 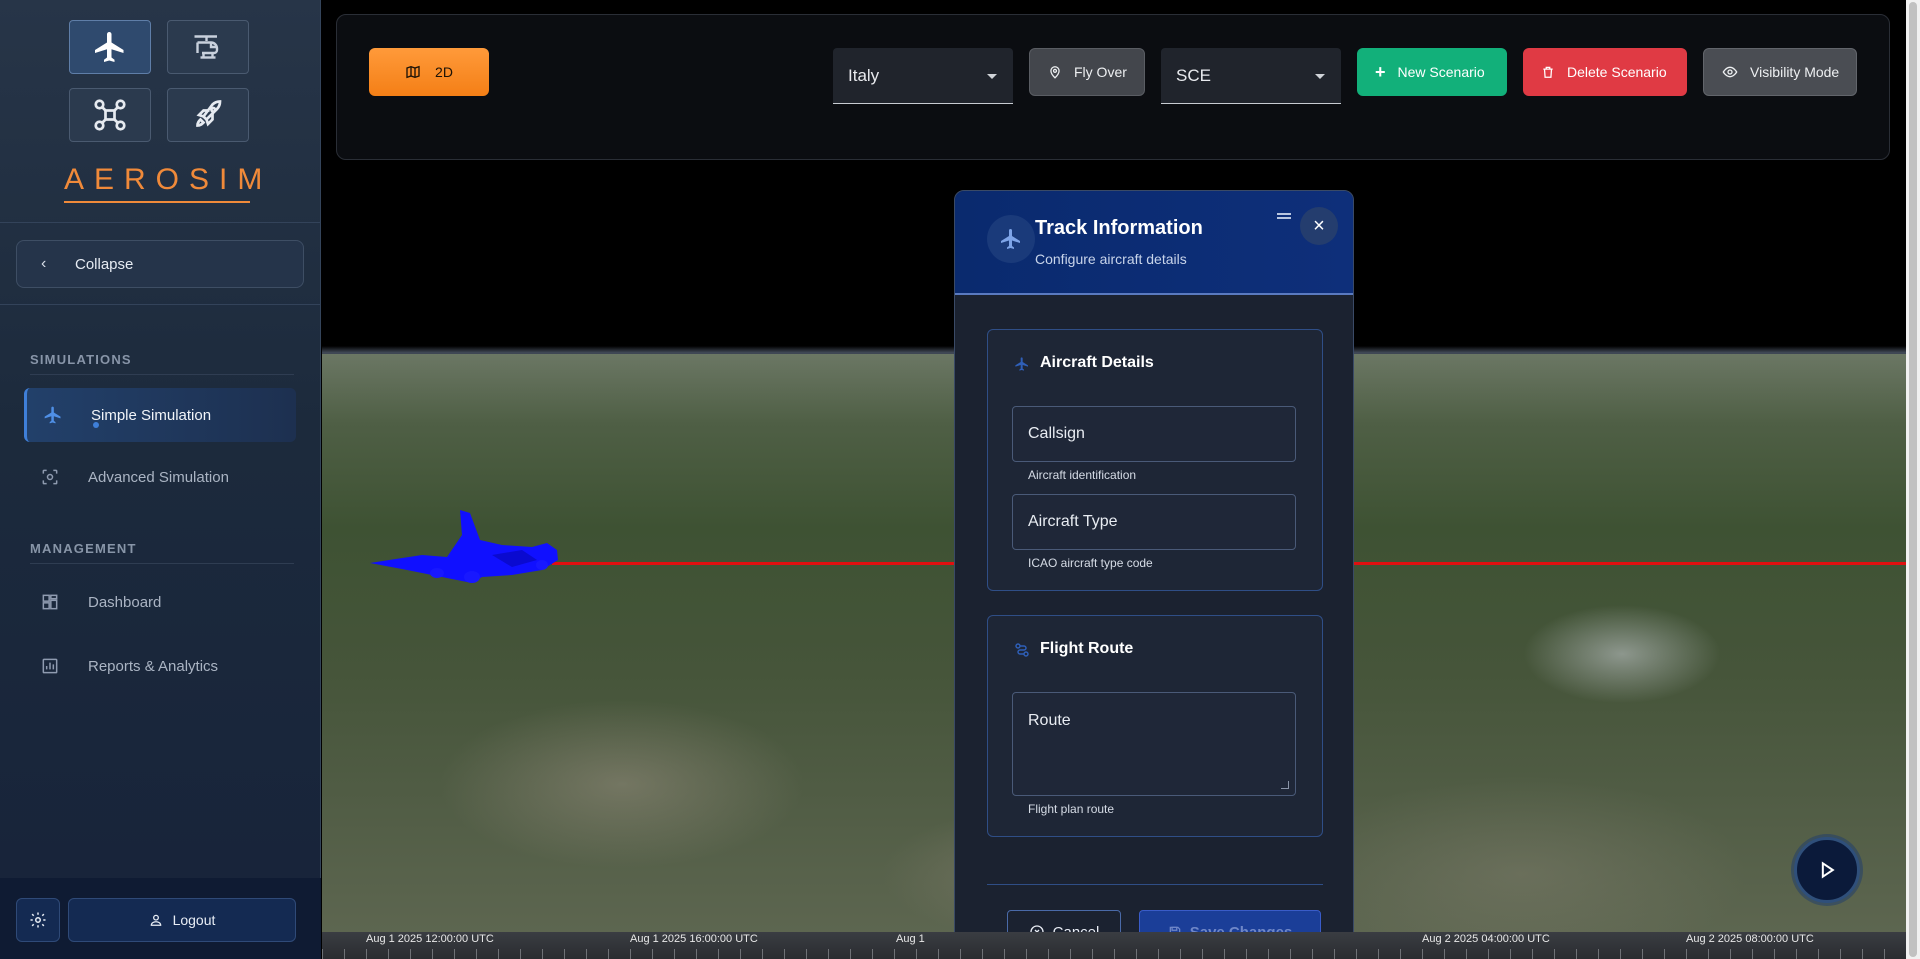 I want to click on timeline-ticks, so click(x=1114, y=954).